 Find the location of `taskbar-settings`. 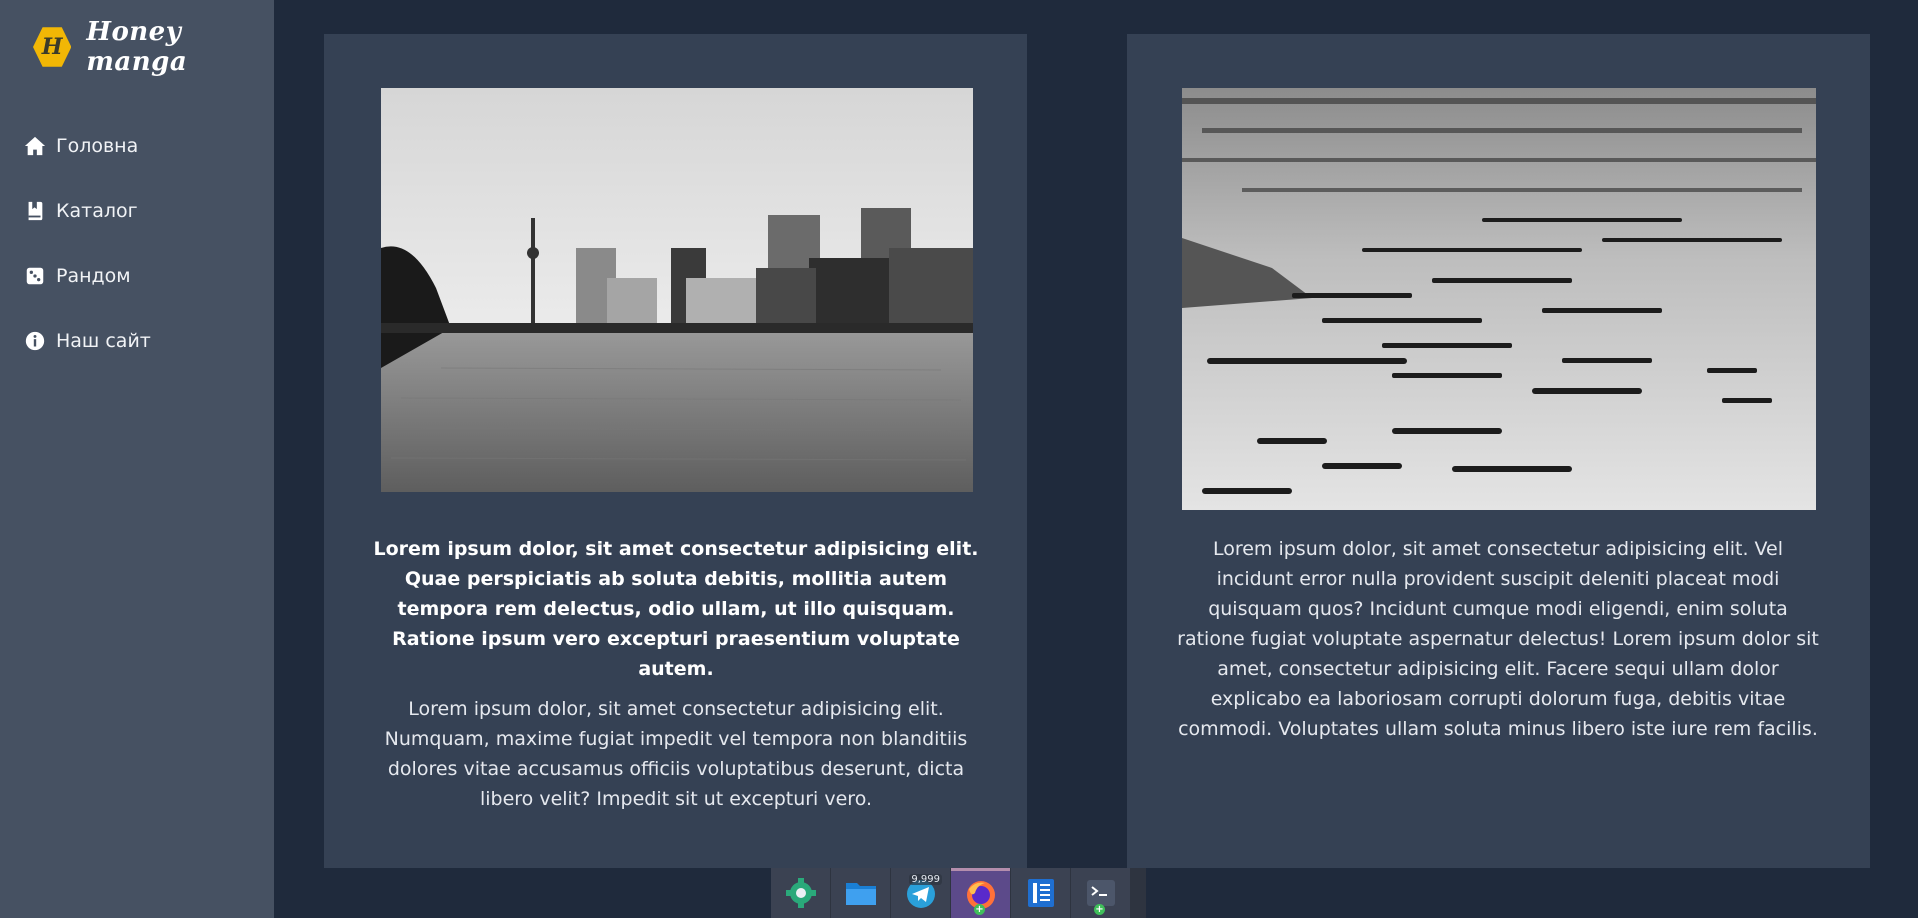

taskbar-settings is located at coordinates (800, 893).